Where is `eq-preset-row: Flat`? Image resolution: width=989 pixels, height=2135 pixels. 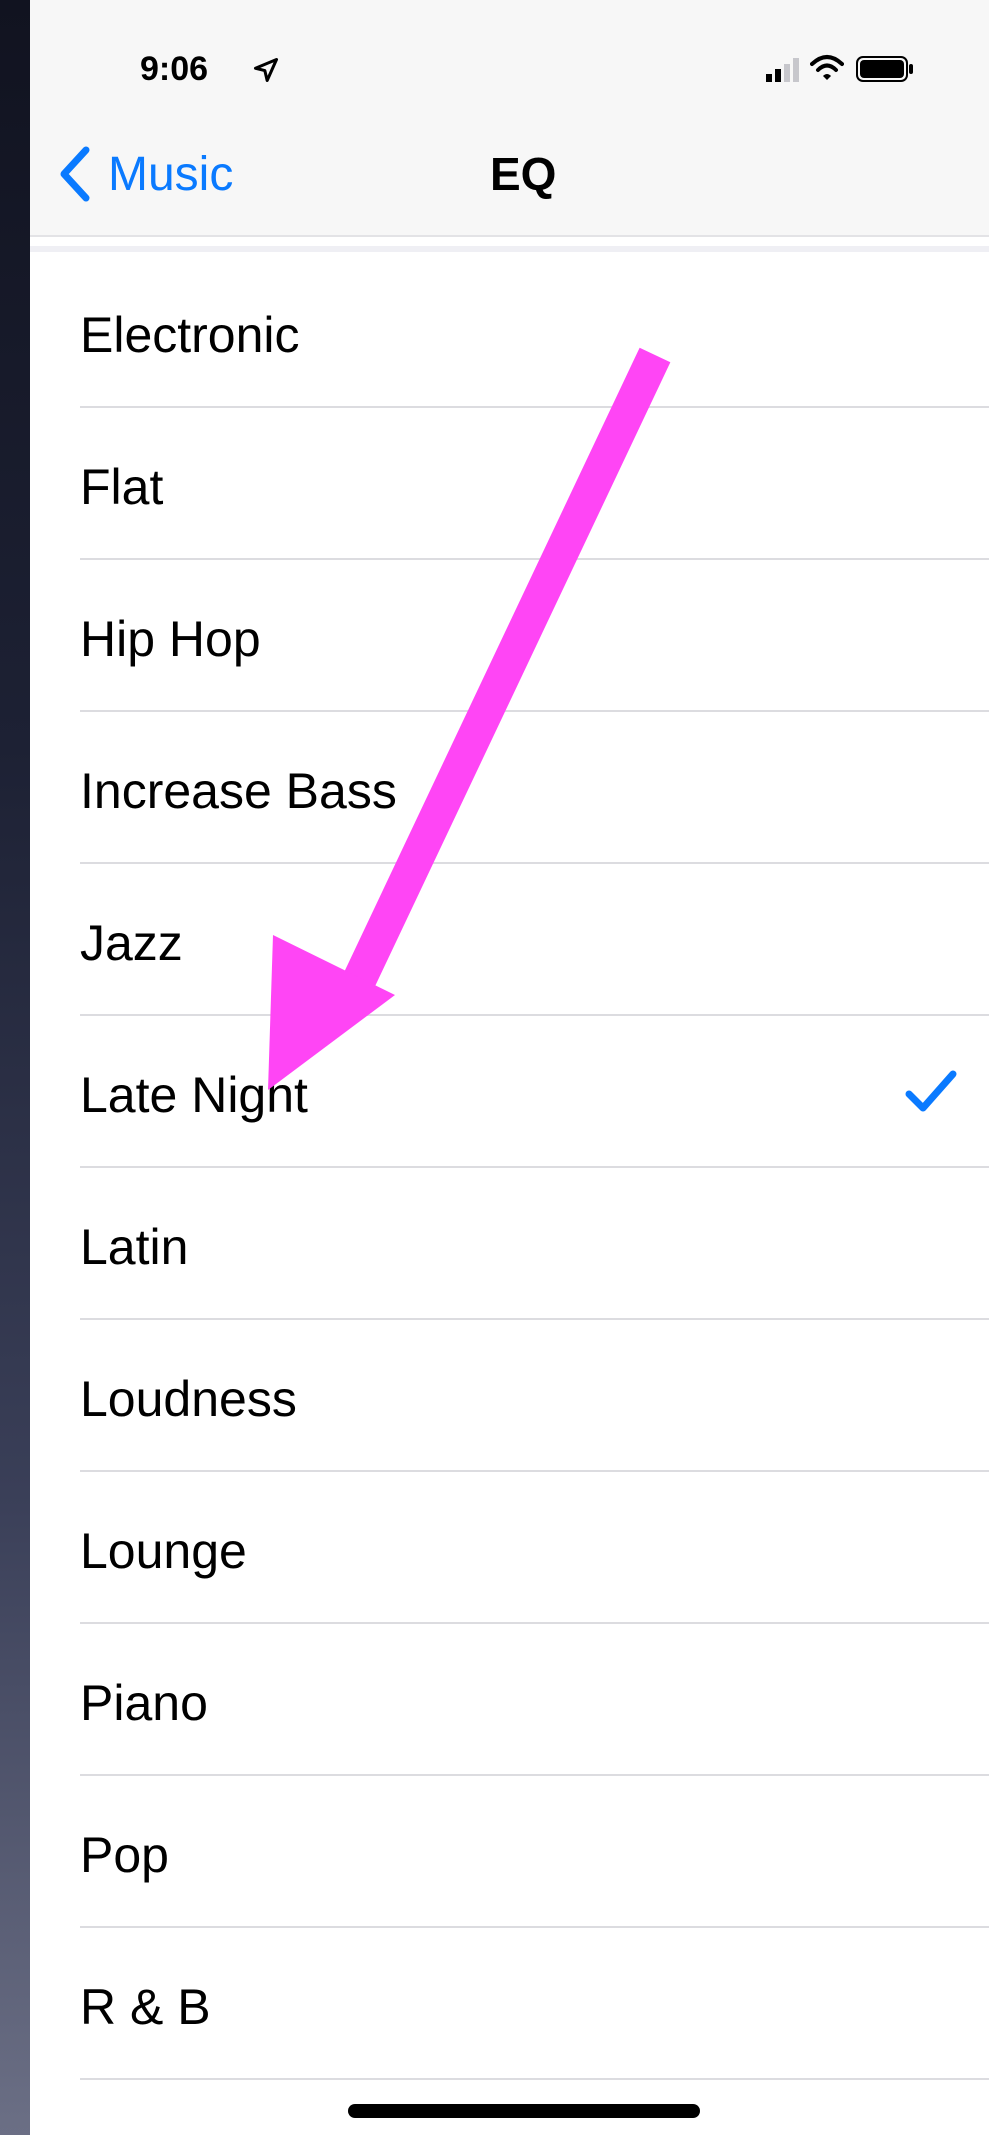 eq-preset-row: Flat is located at coordinates (509, 484).